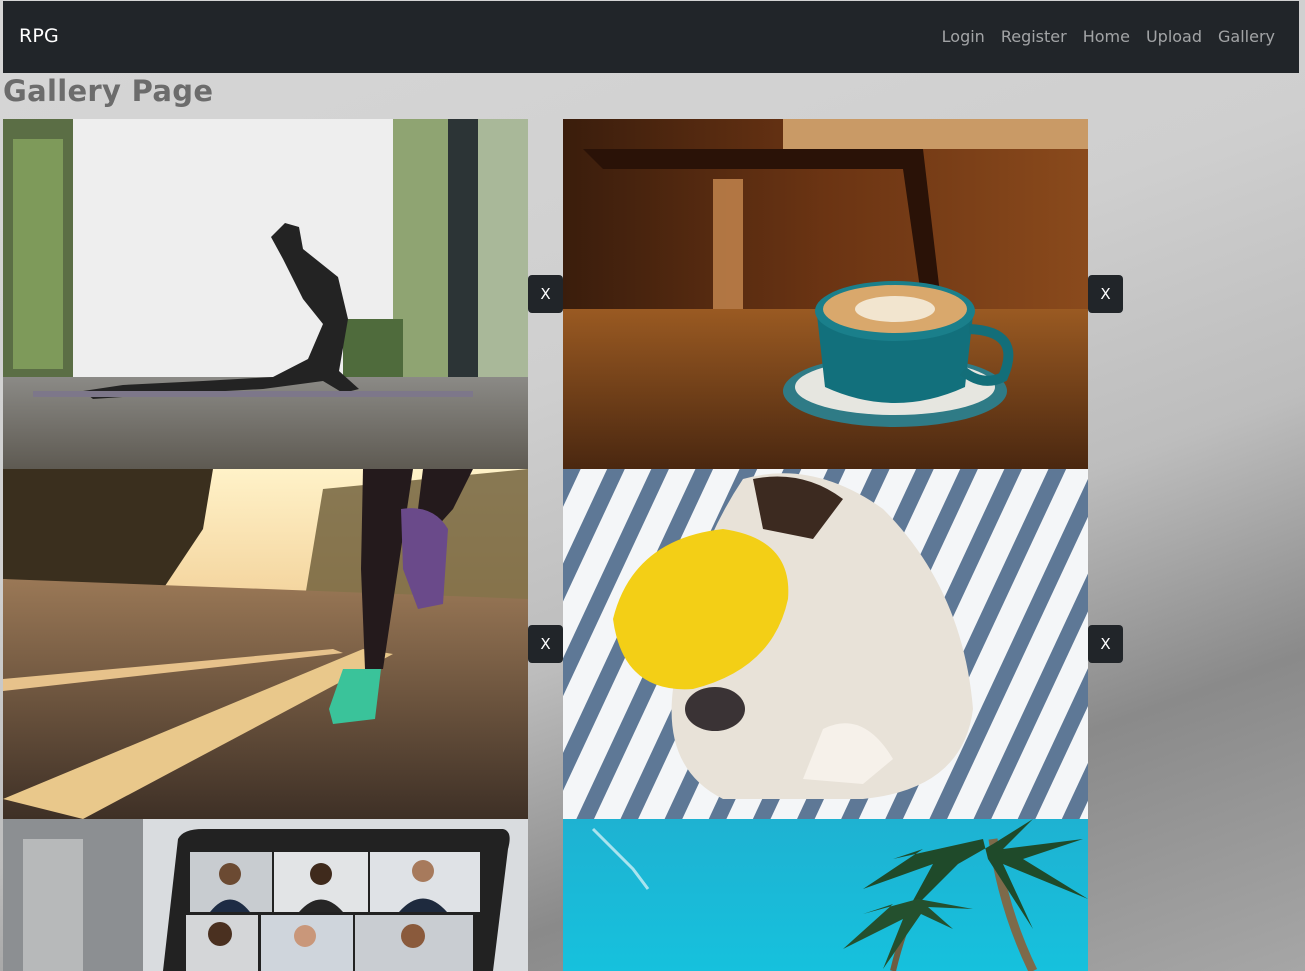 The height and width of the screenshot is (971, 1305). Describe the element at coordinates (963, 36) in the screenshot. I see `nav-link-login: Login` at that location.